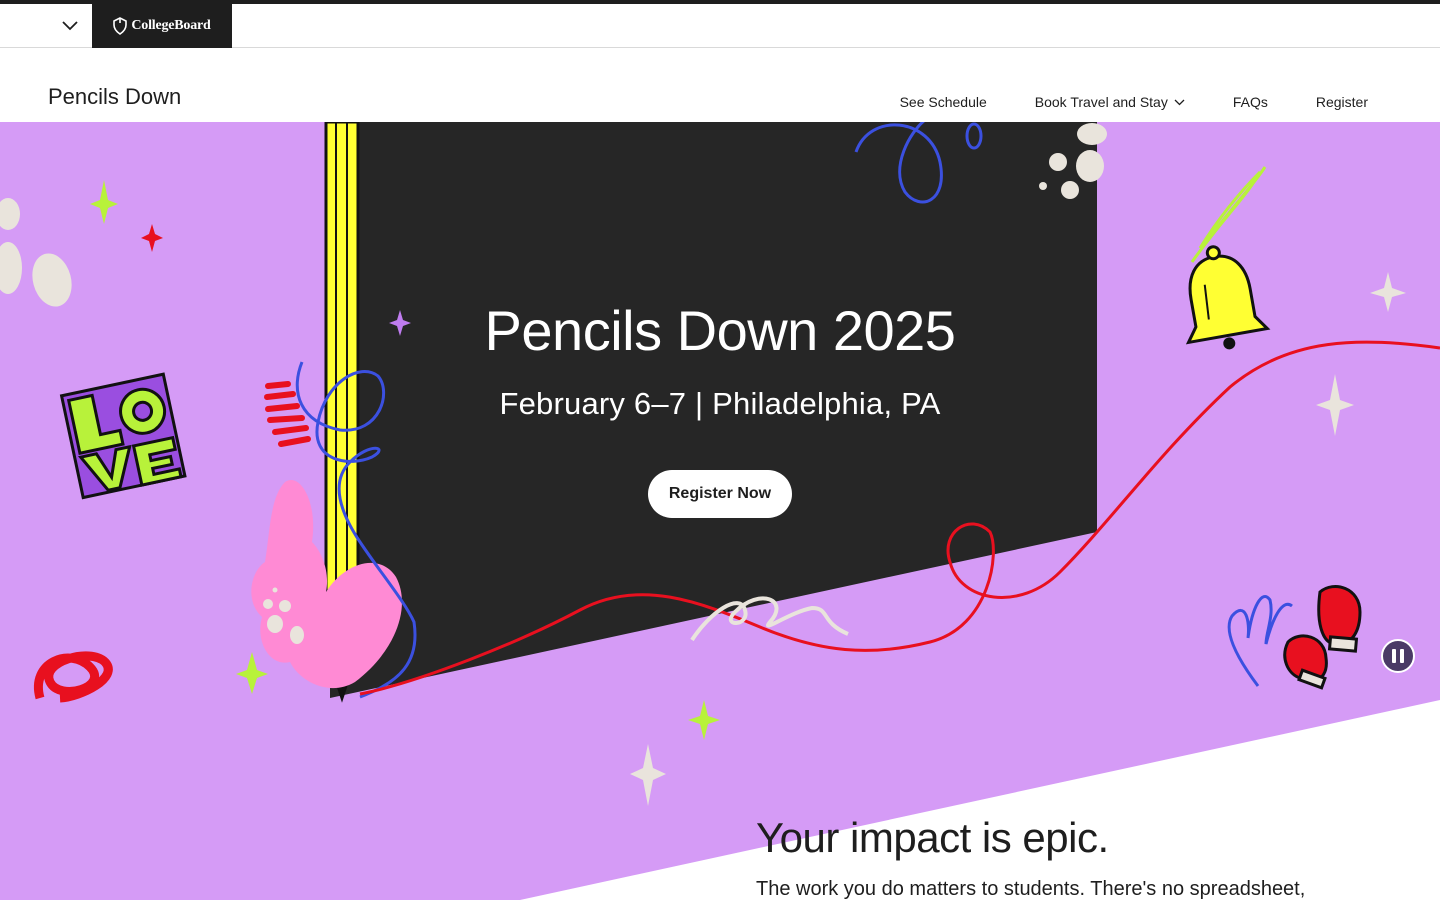 The height and width of the screenshot is (900, 1440). I want to click on logo-text: CollegeBoard, so click(171, 25).